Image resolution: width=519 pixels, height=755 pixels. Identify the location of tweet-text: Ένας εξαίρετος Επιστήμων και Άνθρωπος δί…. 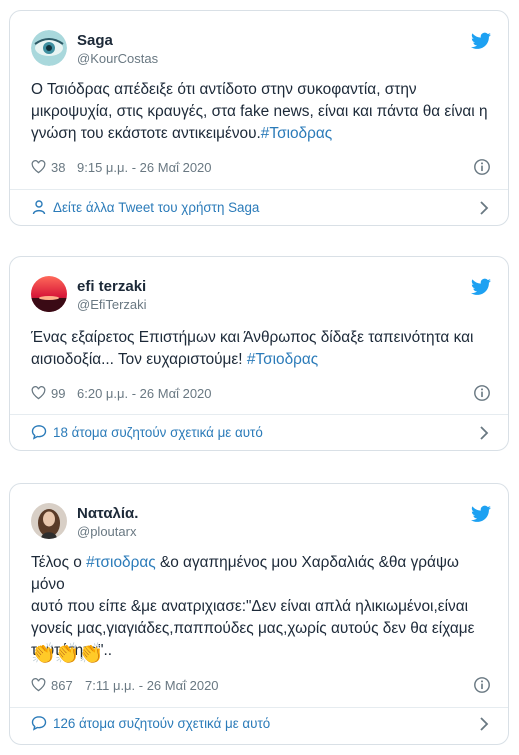
(261, 349).